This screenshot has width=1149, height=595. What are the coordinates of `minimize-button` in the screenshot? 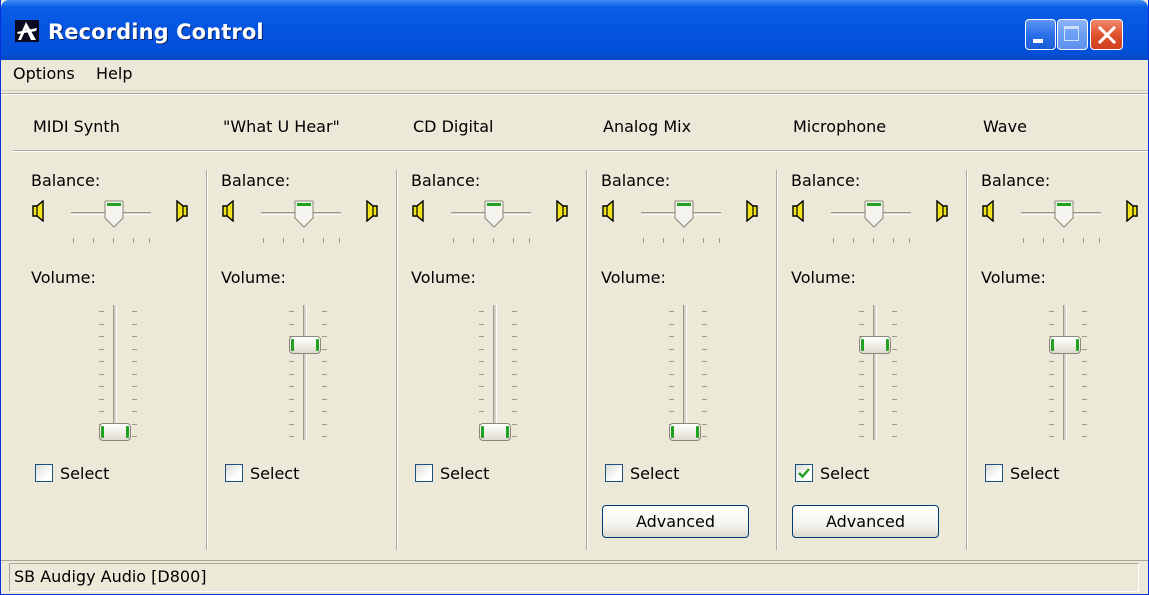 It's located at (1040, 34).